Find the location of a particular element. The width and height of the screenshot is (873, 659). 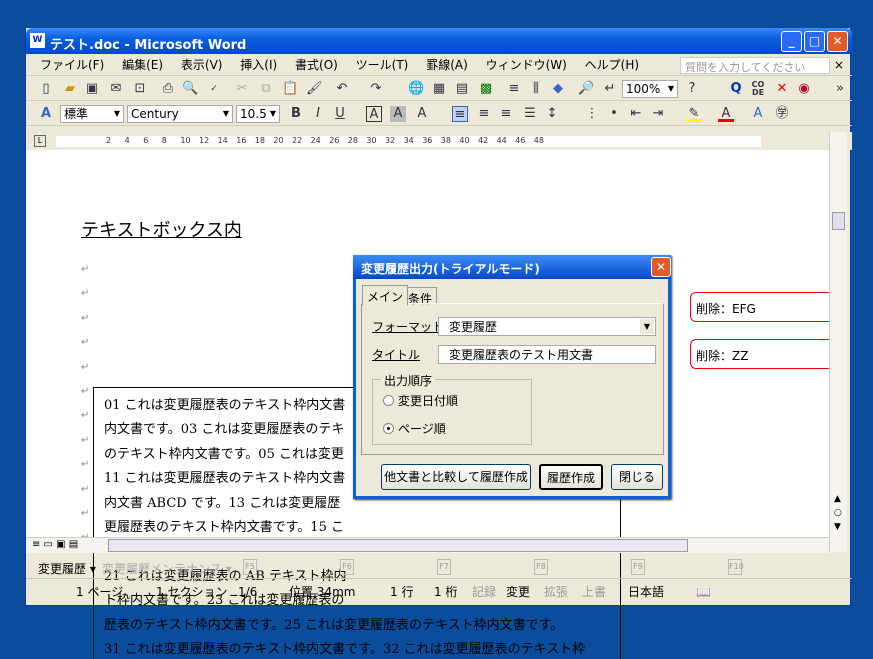

align-right-icon: ≡ is located at coordinates (506, 114).